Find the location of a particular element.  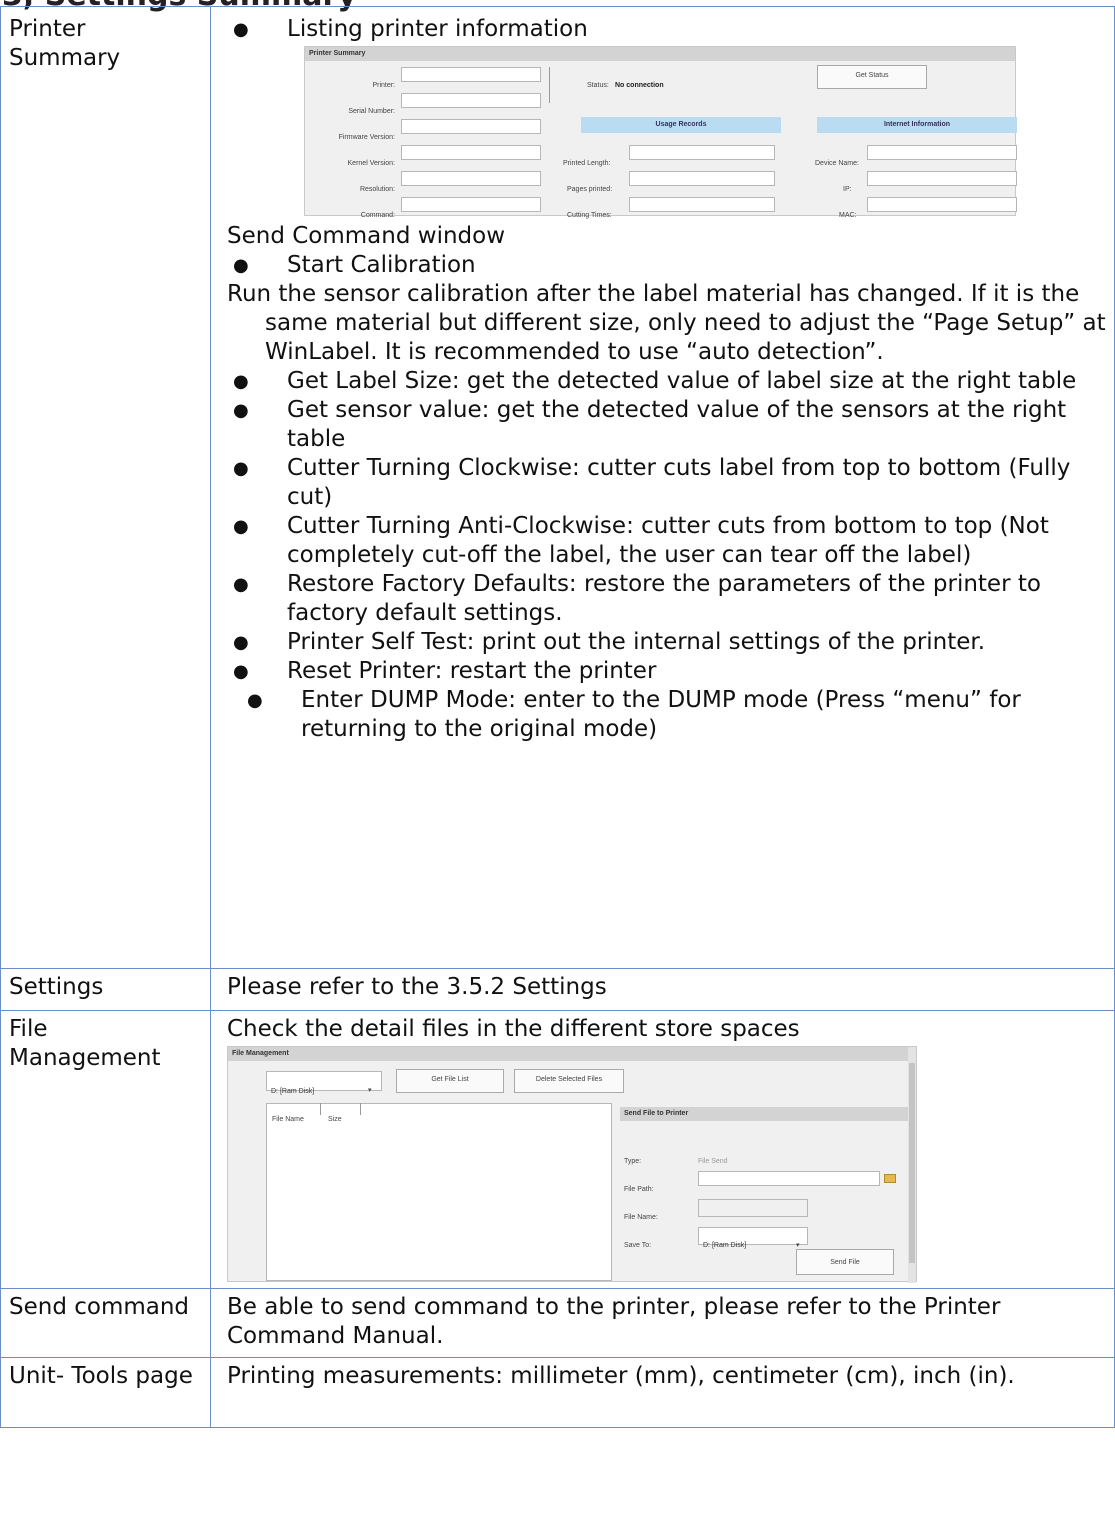

delete-selected-button: Delete Selected Files is located at coordinates (569, 1081).